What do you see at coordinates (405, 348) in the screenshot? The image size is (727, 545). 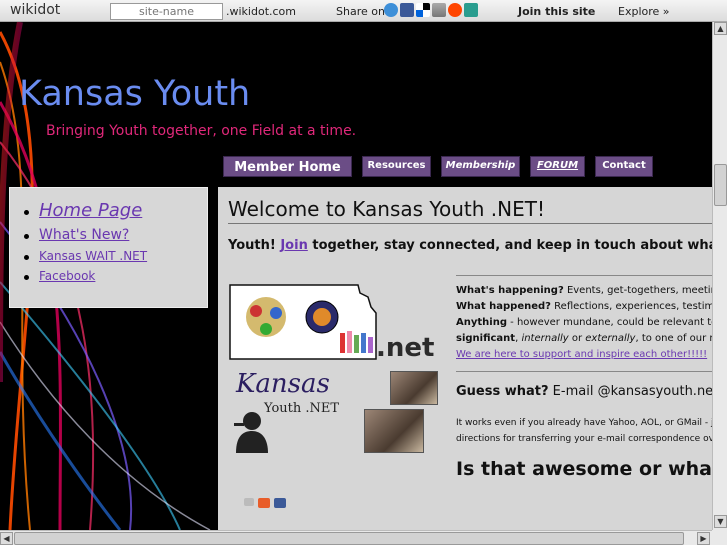 I see `logo-dotnet: .net` at bounding box center [405, 348].